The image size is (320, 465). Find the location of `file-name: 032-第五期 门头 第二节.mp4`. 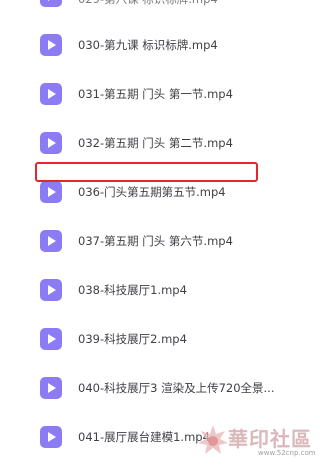

file-name: 032-第五期 门头 第二节.mp4 is located at coordinates (155, 143).